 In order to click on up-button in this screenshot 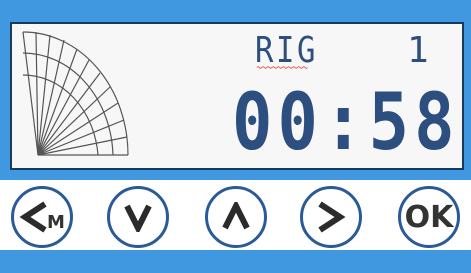, I will do `click(236, 217)`.